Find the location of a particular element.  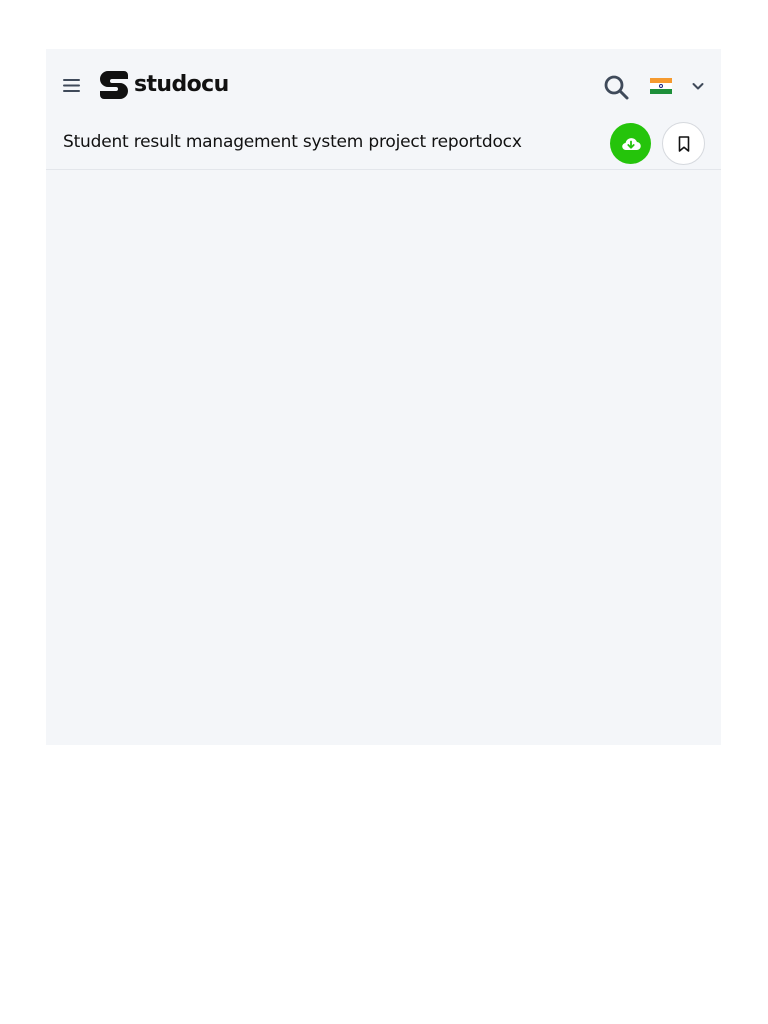

india-flag-icon is located at coordinates (661, 86).